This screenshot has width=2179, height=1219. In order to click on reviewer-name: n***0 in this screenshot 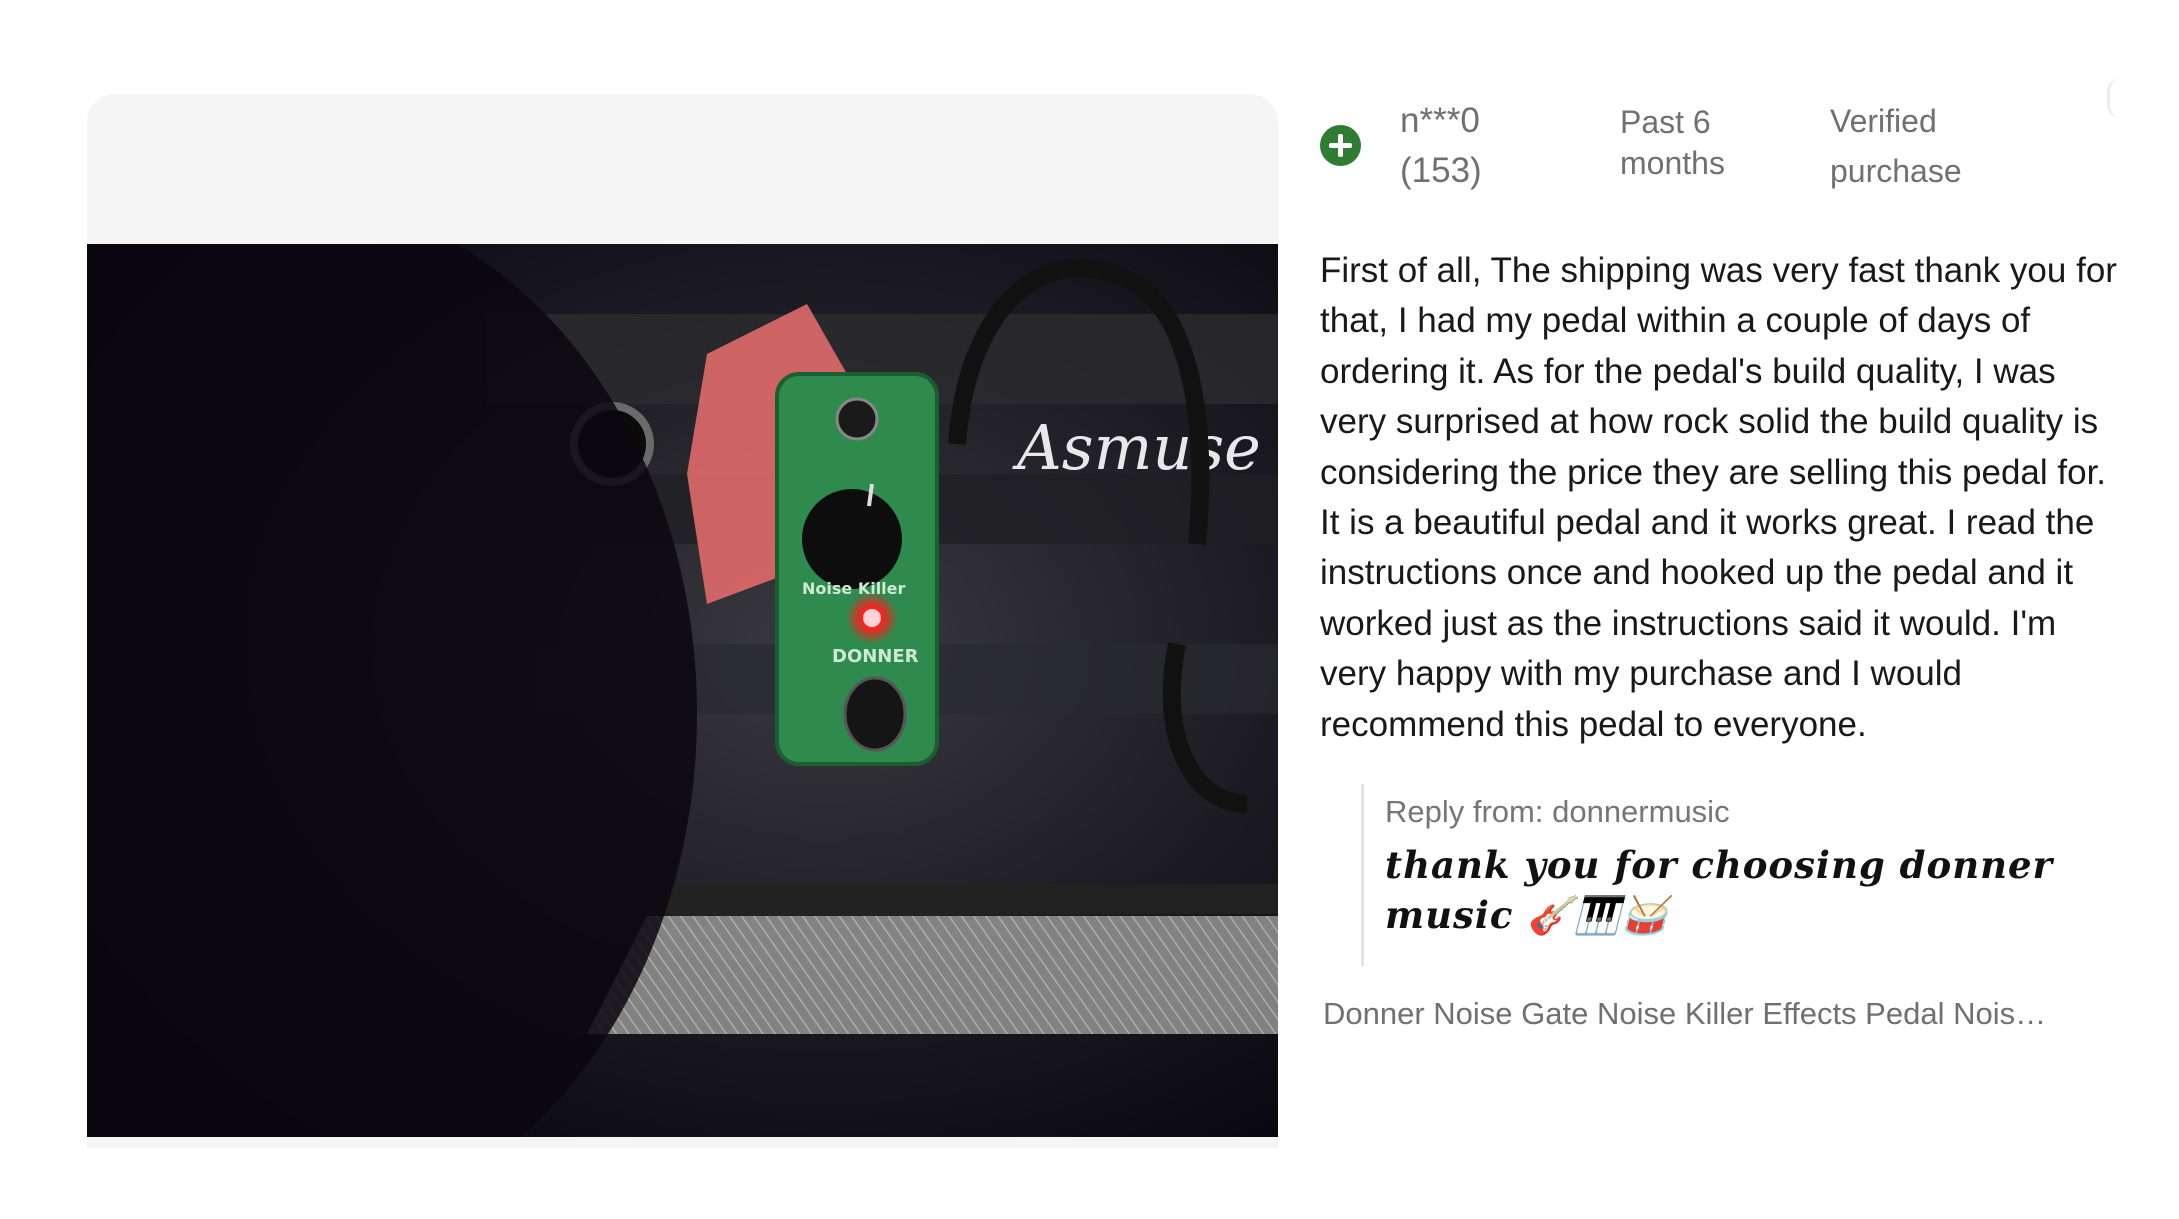, I will do `click(1440, 120)`.